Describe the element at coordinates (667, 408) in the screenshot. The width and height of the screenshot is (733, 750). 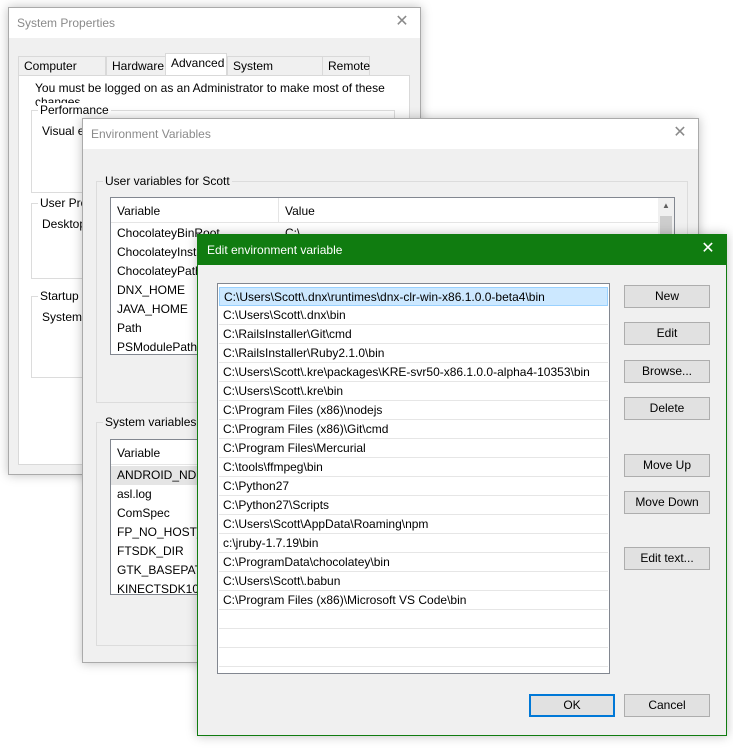
I see `delete-button: Delete` at that location.